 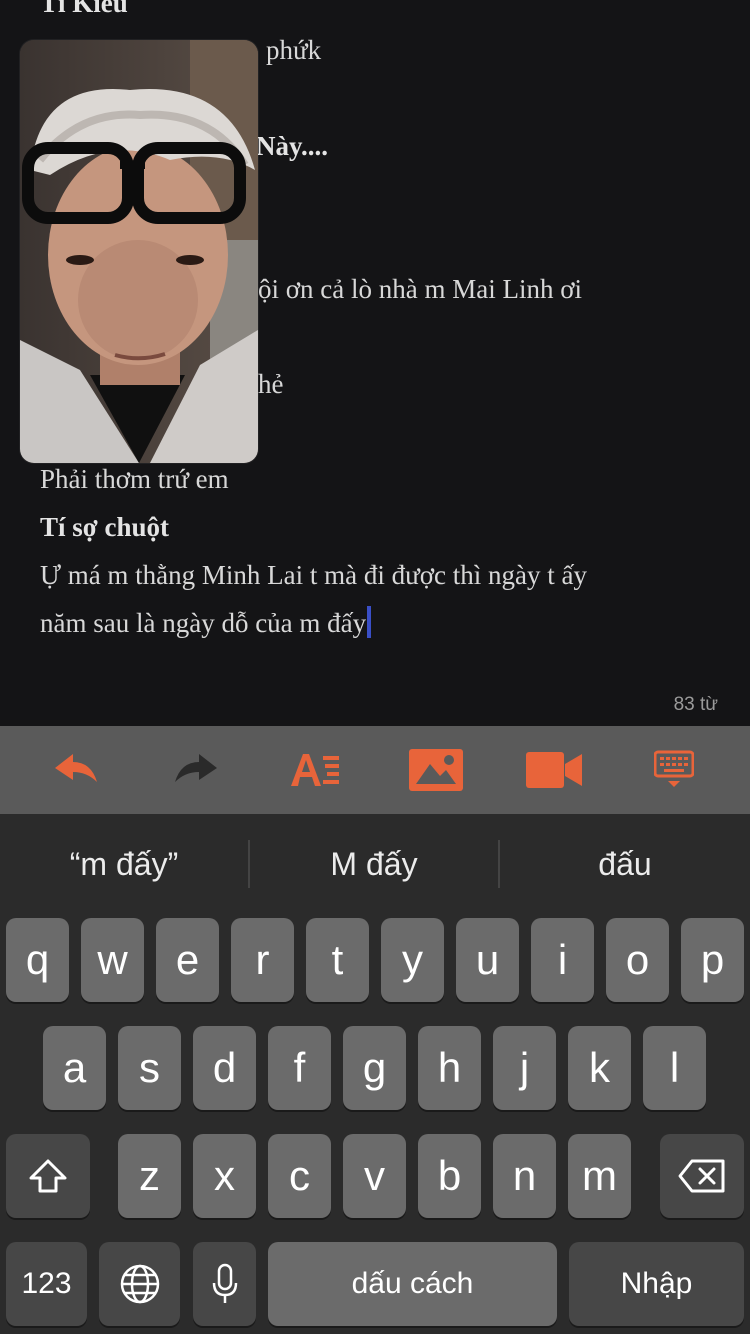 I want to click on numbers-key: 123, so click(x=46, y=1284).